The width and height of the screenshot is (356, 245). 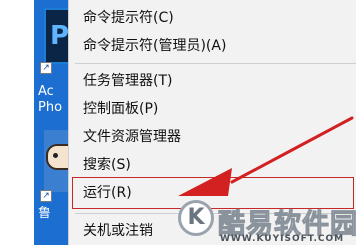 What do you see at coordinates (196, 218) in the screenshot?
I see `watermark-logo-icon: K` at bounding box center [196, 218].